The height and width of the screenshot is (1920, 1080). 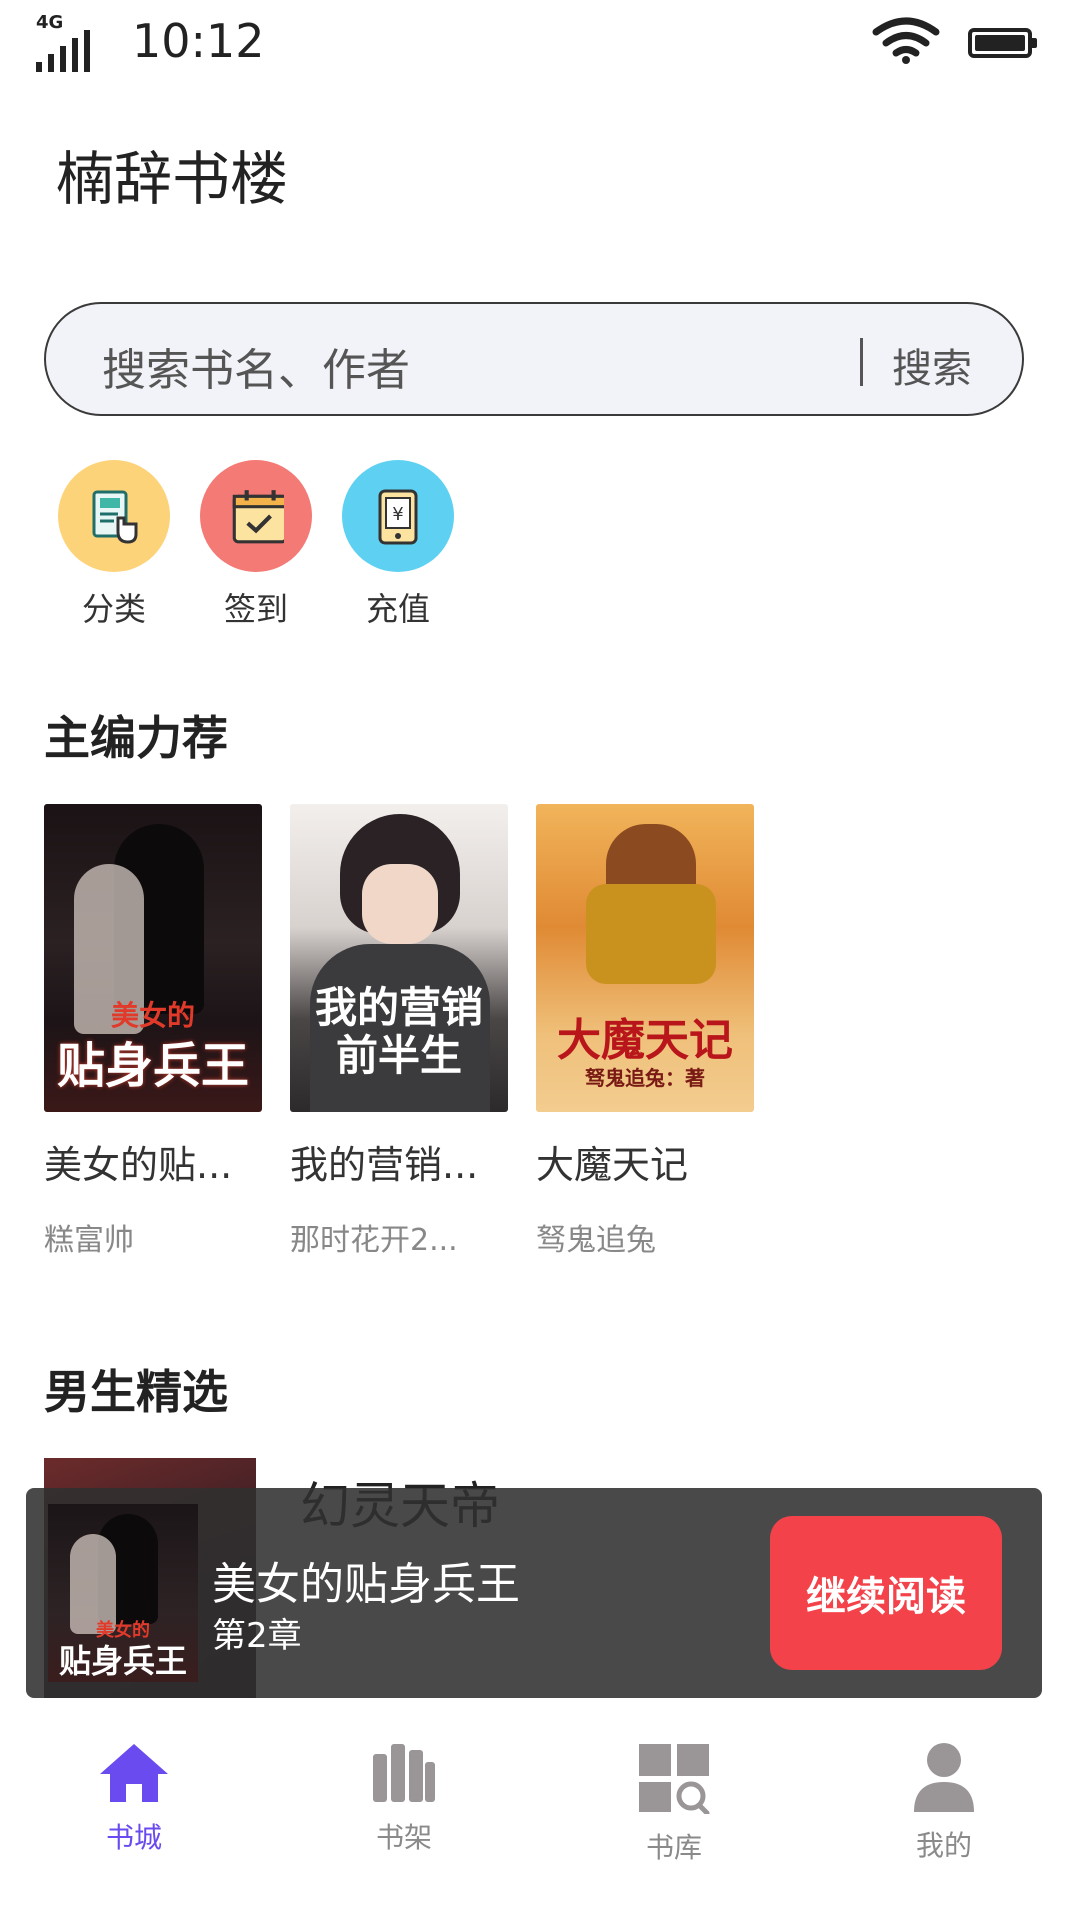 I want to click on continue-reading-book-name: 美女的贴身兵王, so click(x=366, y=1584).